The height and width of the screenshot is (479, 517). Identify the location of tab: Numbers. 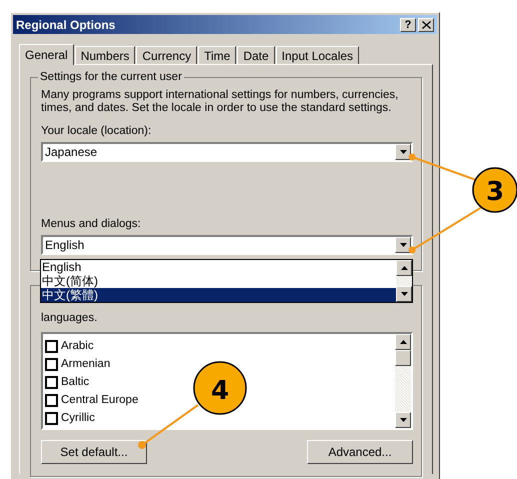
(105, 55).